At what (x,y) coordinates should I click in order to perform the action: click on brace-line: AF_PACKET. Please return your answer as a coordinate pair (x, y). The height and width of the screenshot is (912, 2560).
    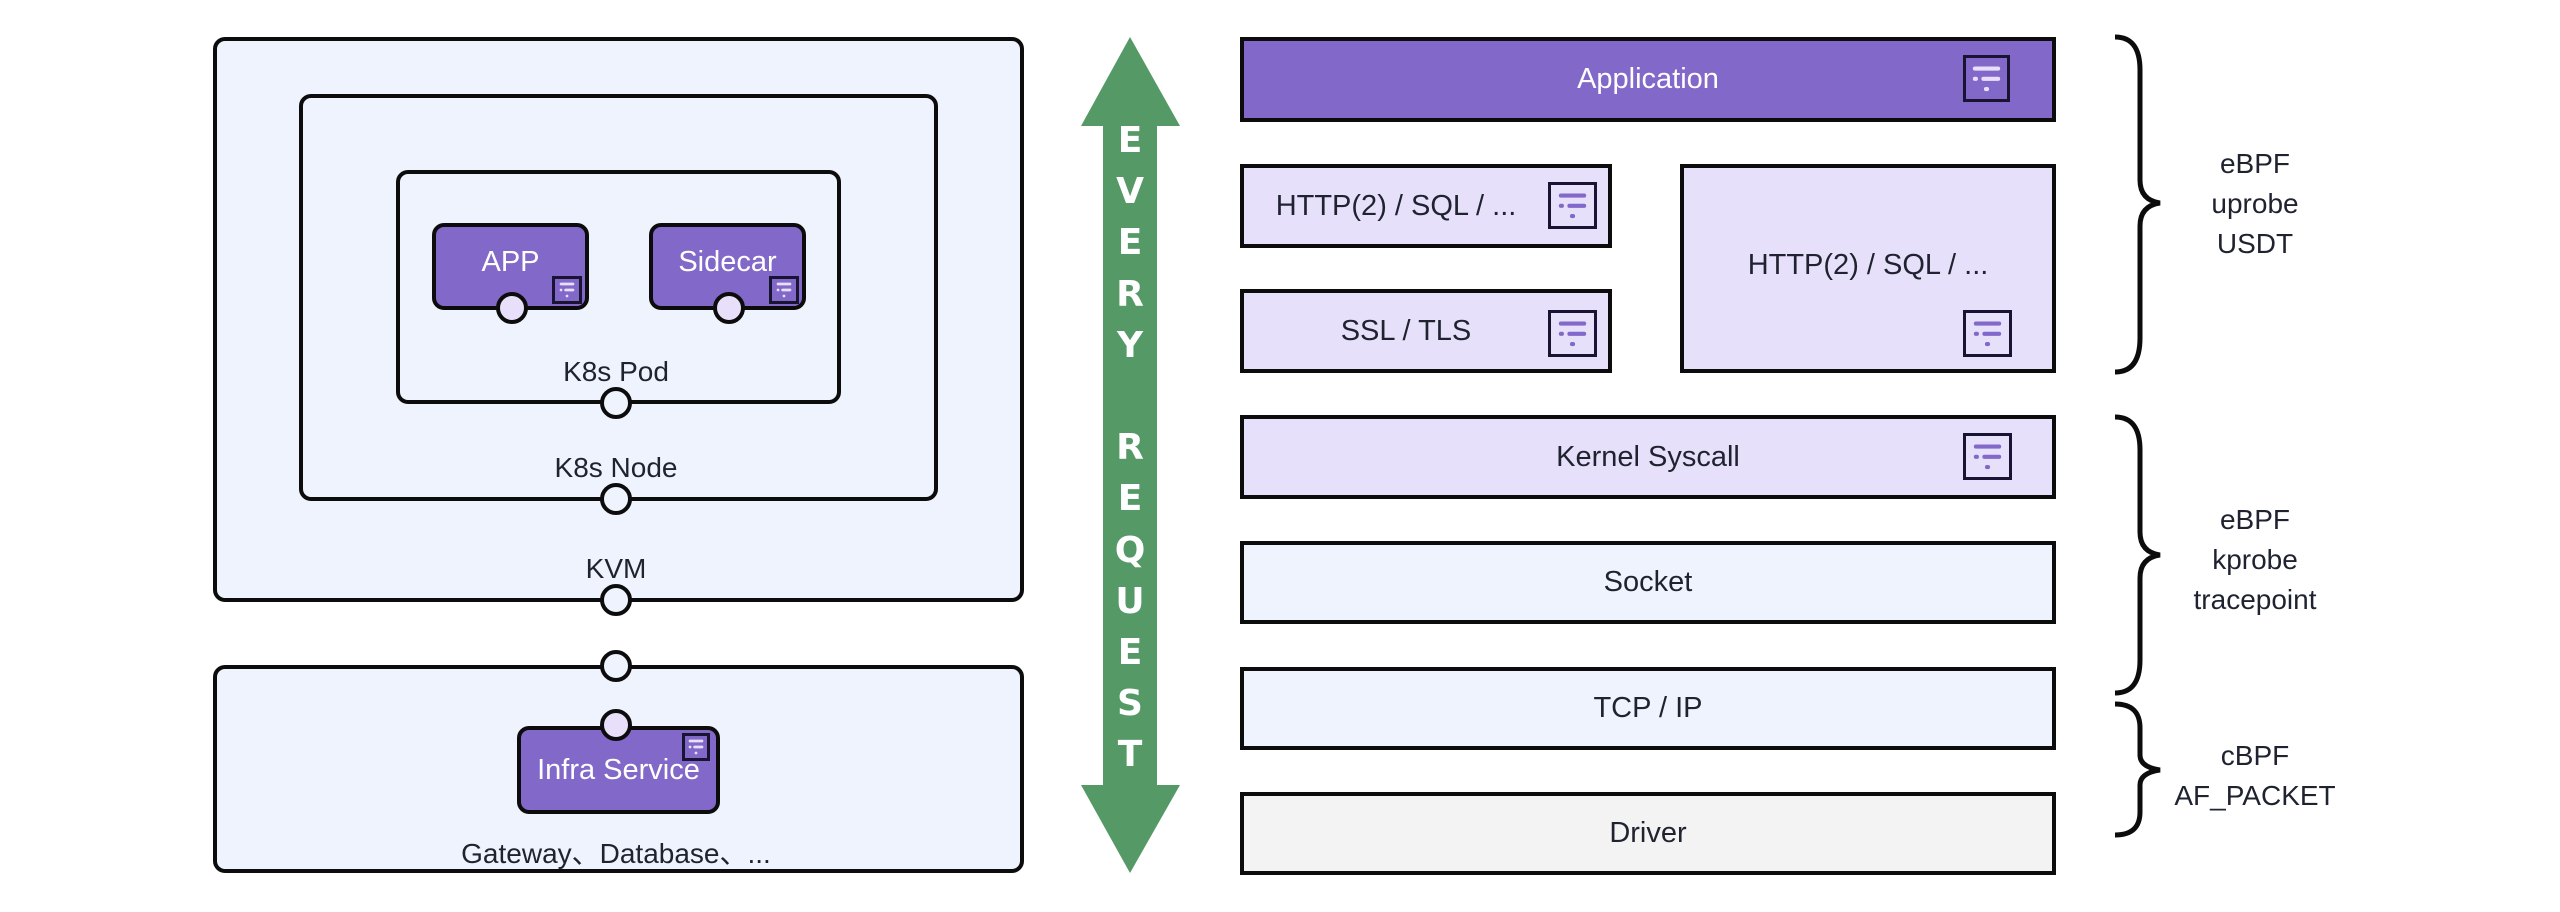
    Looking at the image, I should click on (2255, 795).